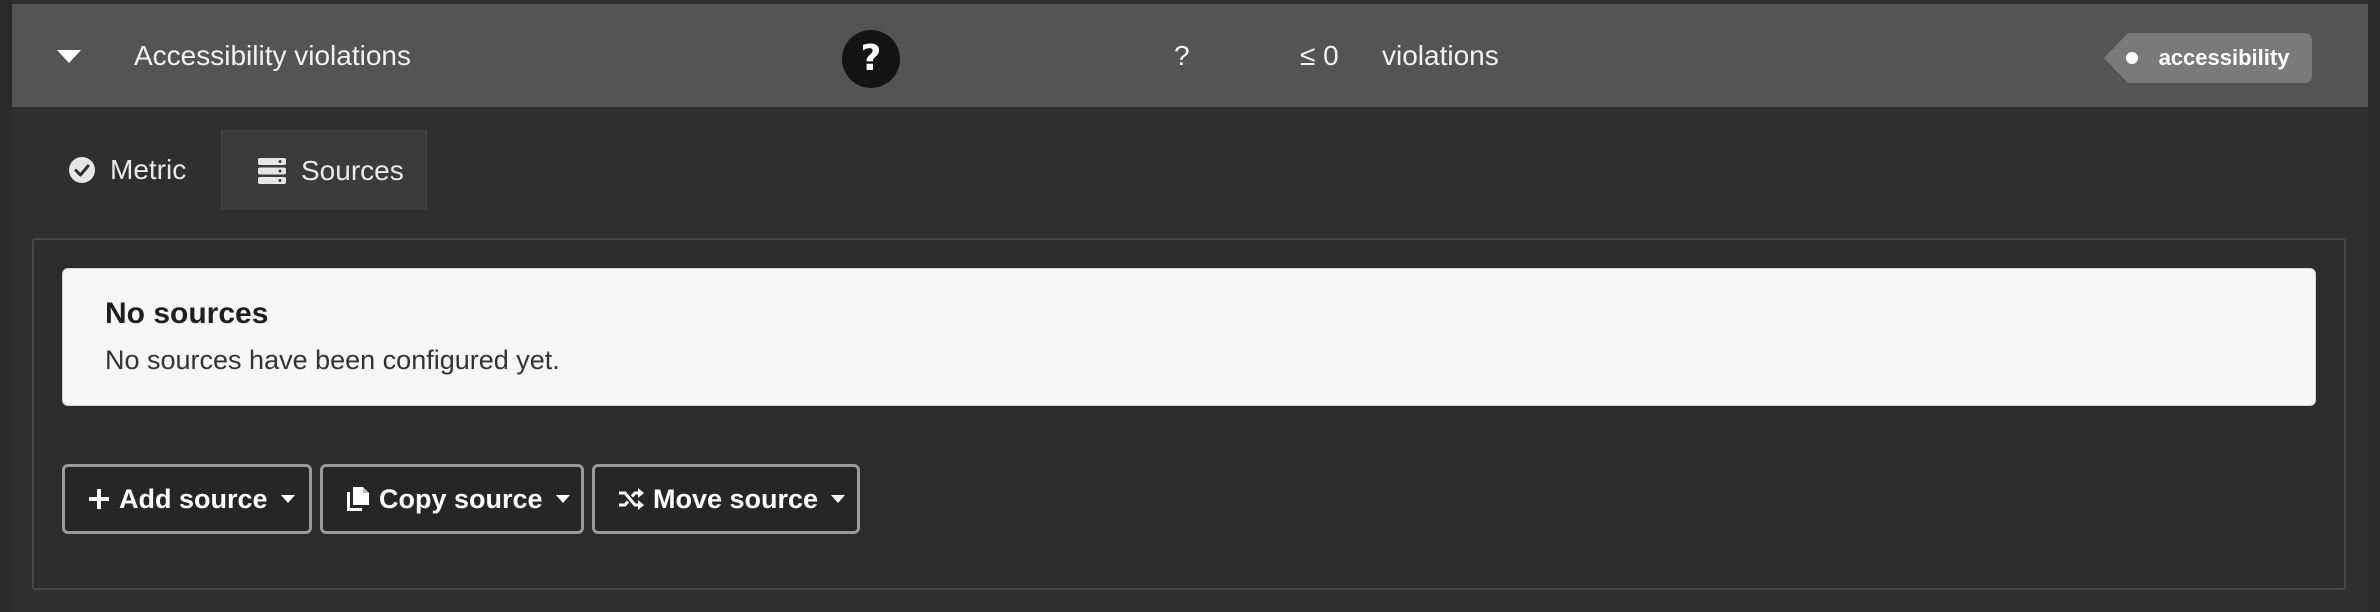  I want to click on move-source-label: Move source, so click(736, 498).